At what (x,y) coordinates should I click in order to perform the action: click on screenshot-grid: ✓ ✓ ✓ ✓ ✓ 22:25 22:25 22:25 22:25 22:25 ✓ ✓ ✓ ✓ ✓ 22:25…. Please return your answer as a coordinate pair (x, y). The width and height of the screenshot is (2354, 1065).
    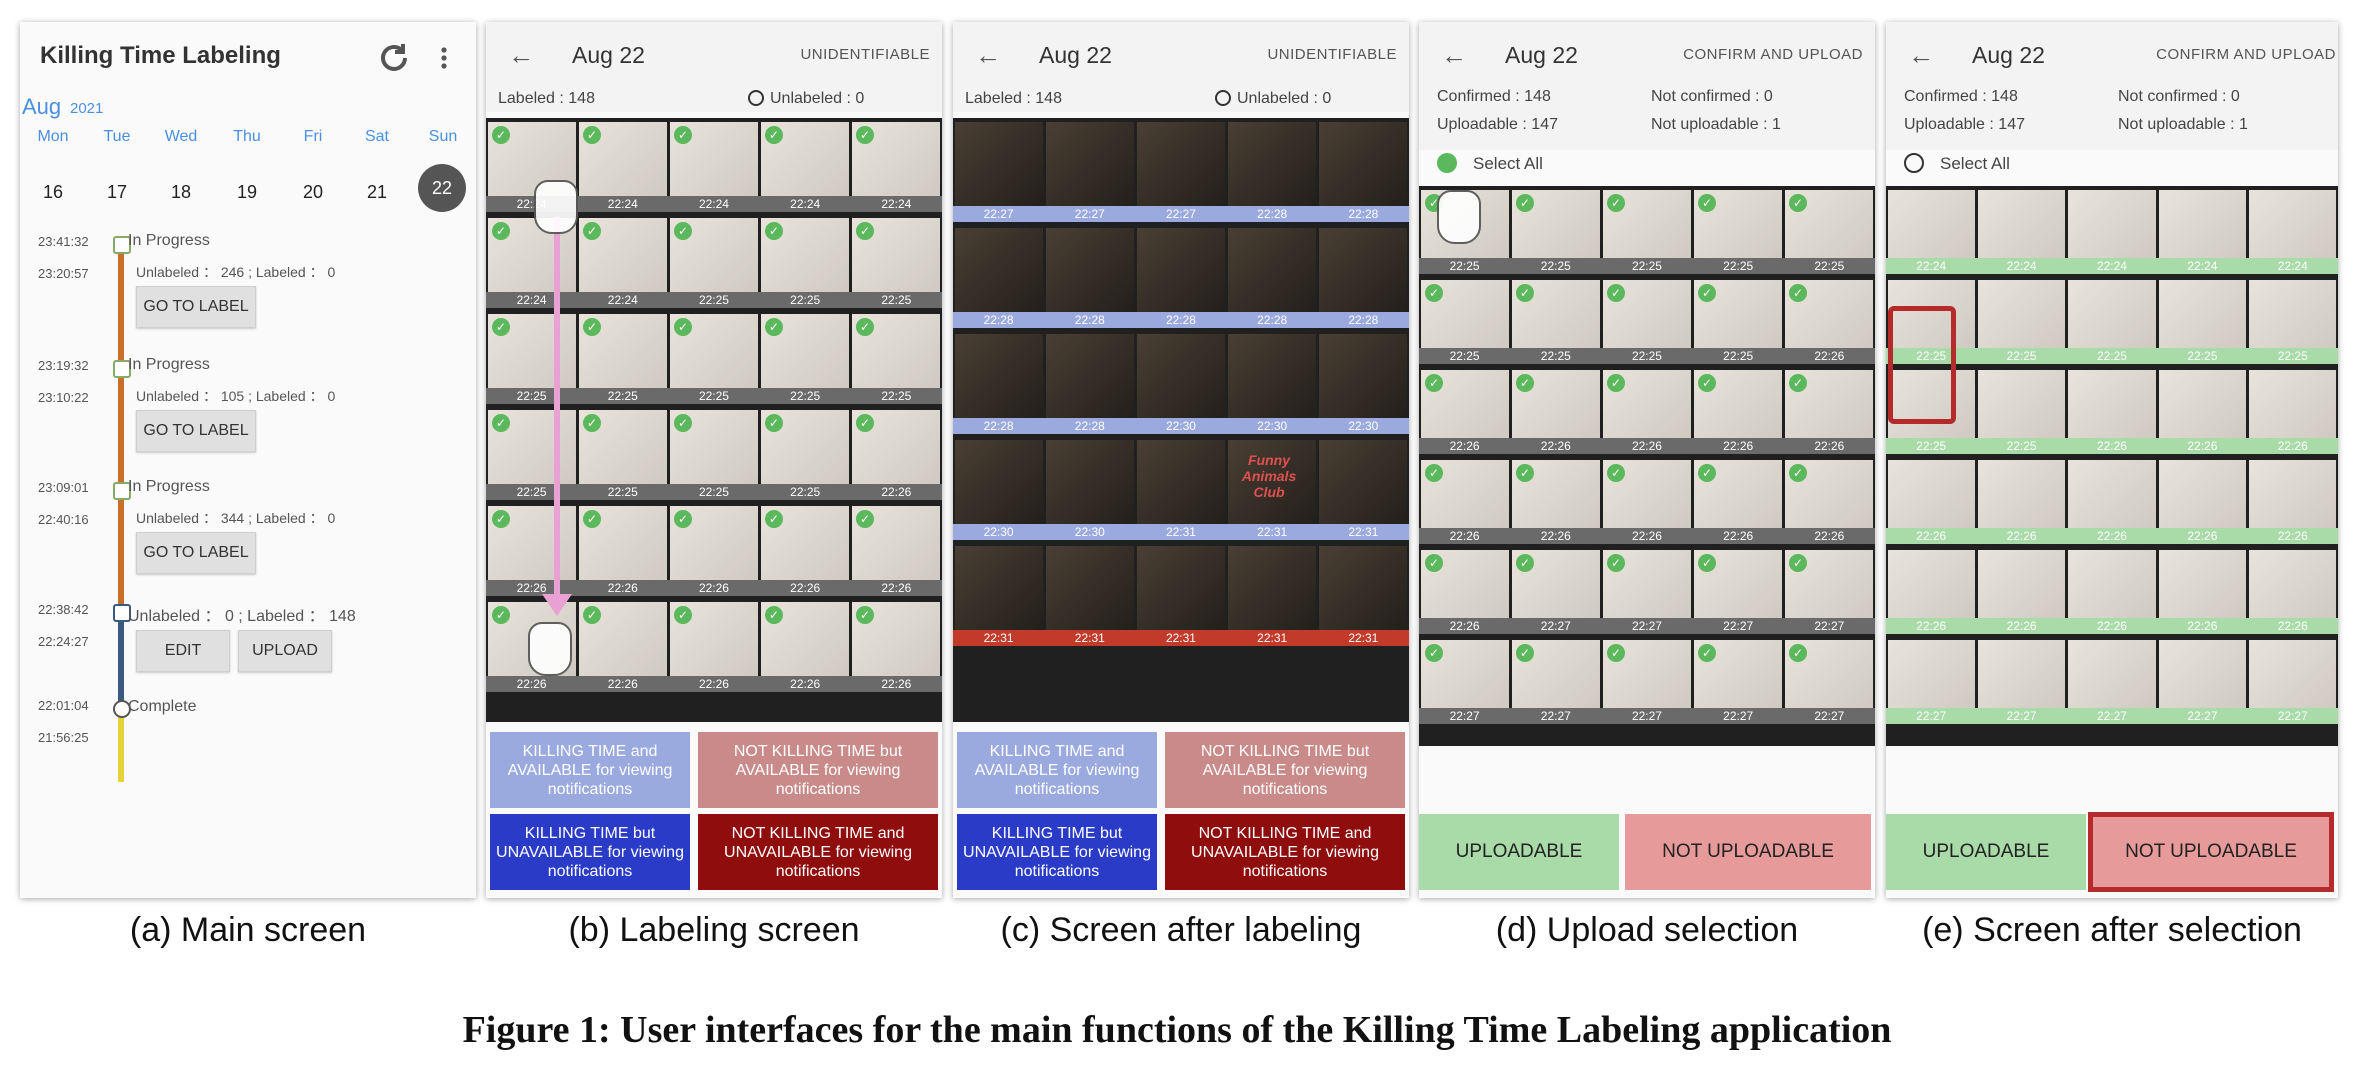
    Looking at the image, I should click on (1647, 466).